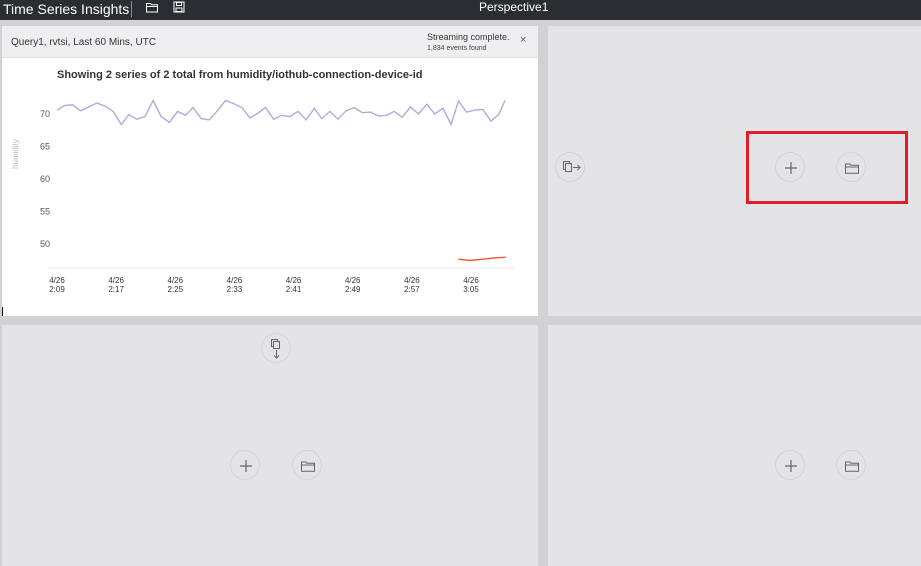 The image size is (921, 566). What do you see at coordinates (116, 289) in the screenshot?
I see `x-tick-time: 2:17` at bounding box center [116, 289].